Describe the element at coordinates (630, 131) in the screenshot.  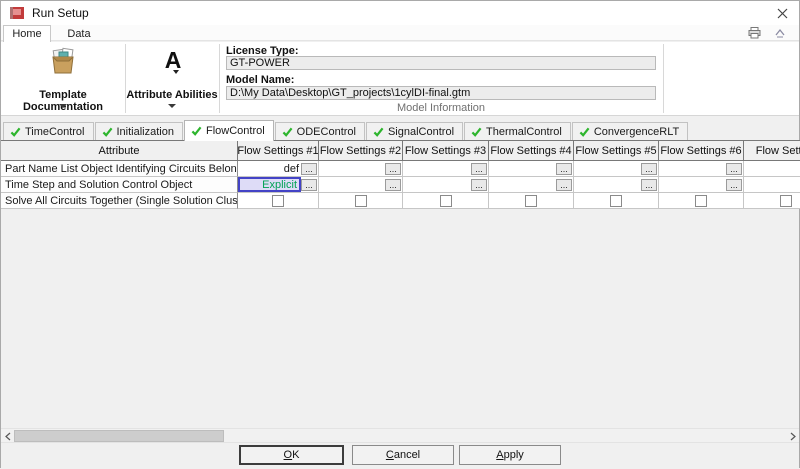
I see `tab-convergencerlt: ConvergenceRLT` at that location.